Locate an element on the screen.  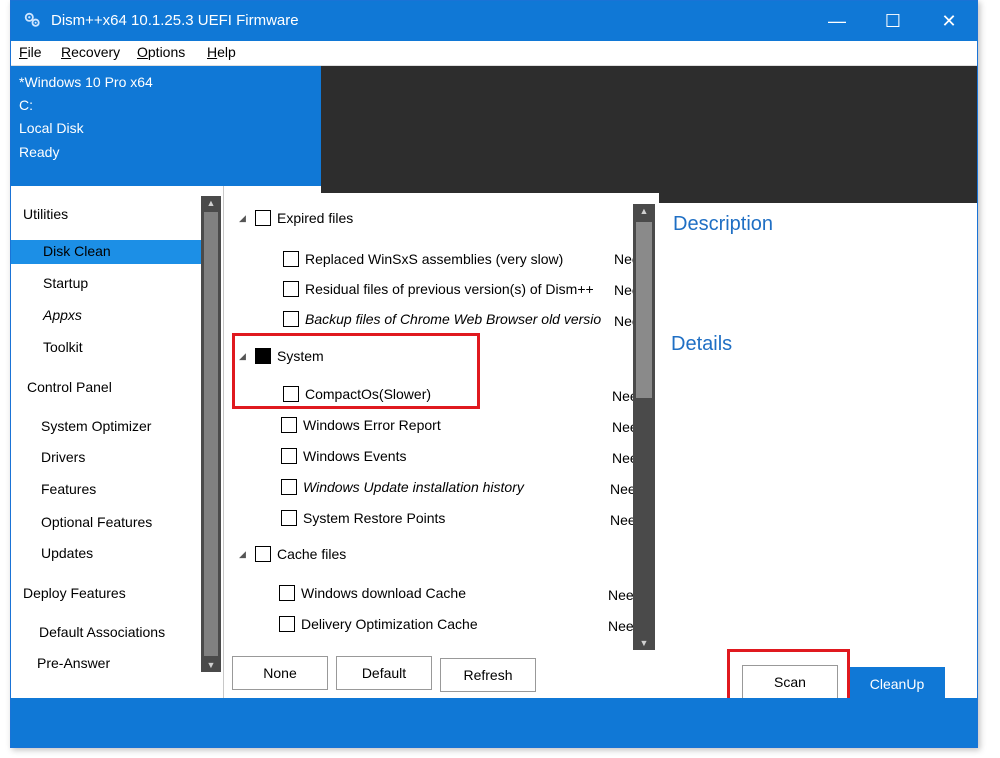
sidebar-item-default-associations: Default Associations is located at coordinates (110, 633).